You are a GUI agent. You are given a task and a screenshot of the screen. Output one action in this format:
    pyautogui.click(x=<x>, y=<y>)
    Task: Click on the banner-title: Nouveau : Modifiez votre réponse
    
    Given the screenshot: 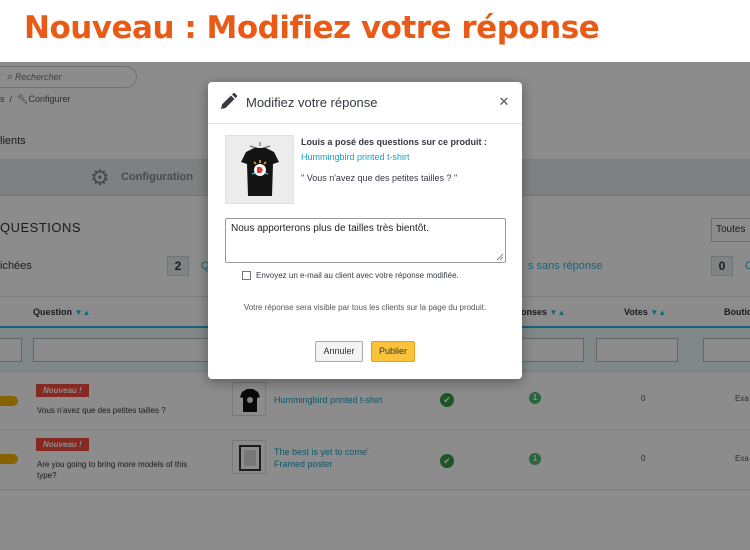 What is the action you would take?
    pyautogui.click(x=312, y=28)
    